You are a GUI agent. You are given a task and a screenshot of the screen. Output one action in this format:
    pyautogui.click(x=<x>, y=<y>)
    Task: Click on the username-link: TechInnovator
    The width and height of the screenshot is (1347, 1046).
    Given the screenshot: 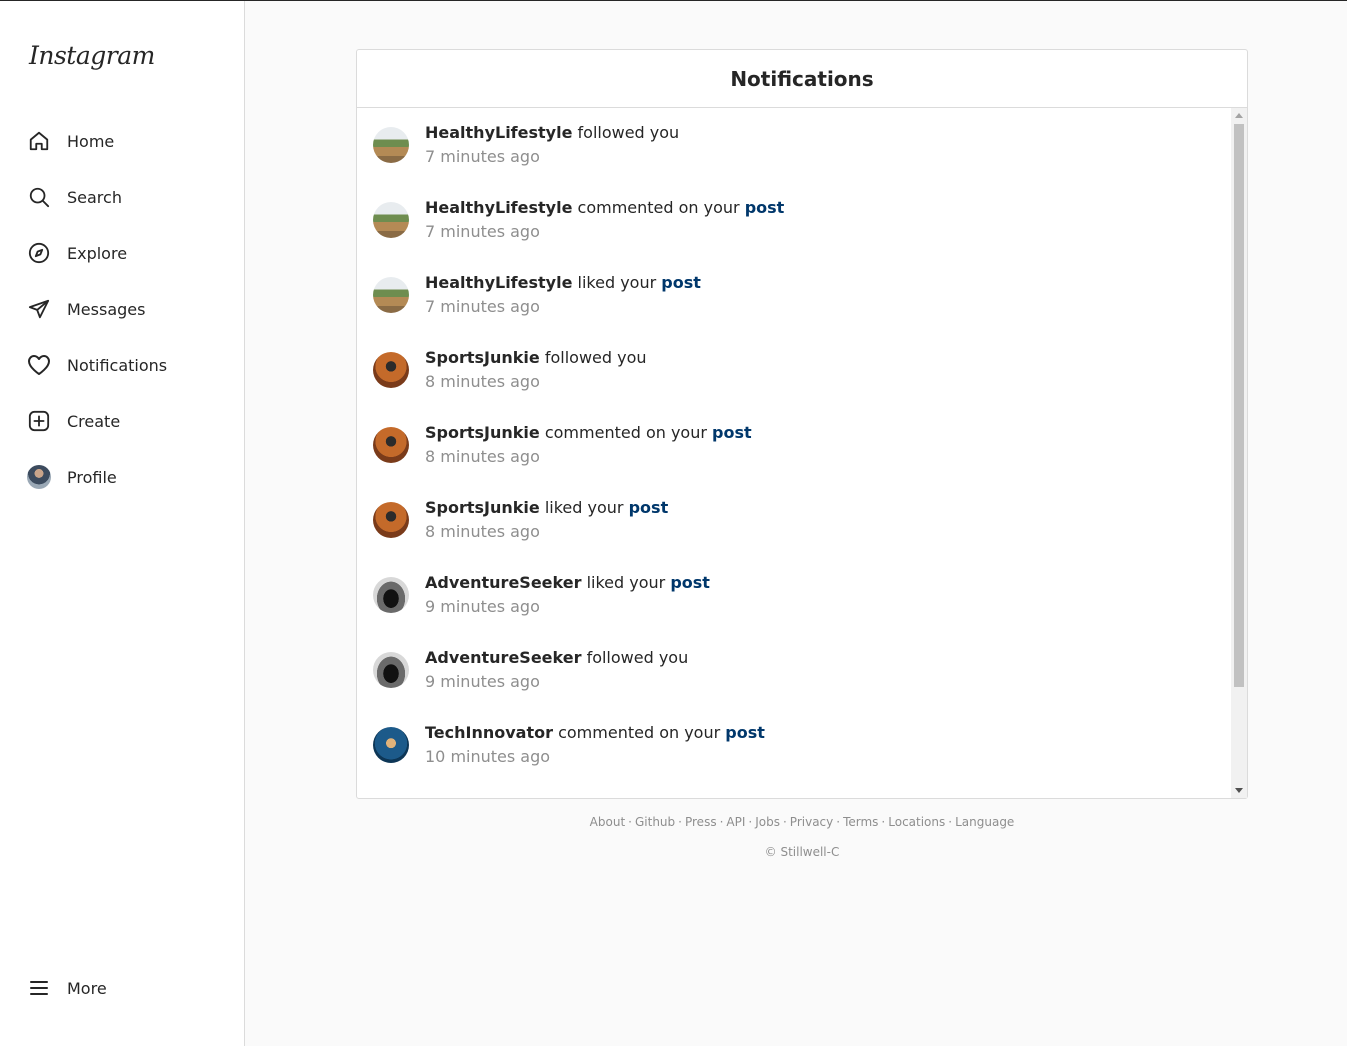 What is the action you would take?
    pyautogui.click(x=489, y=732)
    